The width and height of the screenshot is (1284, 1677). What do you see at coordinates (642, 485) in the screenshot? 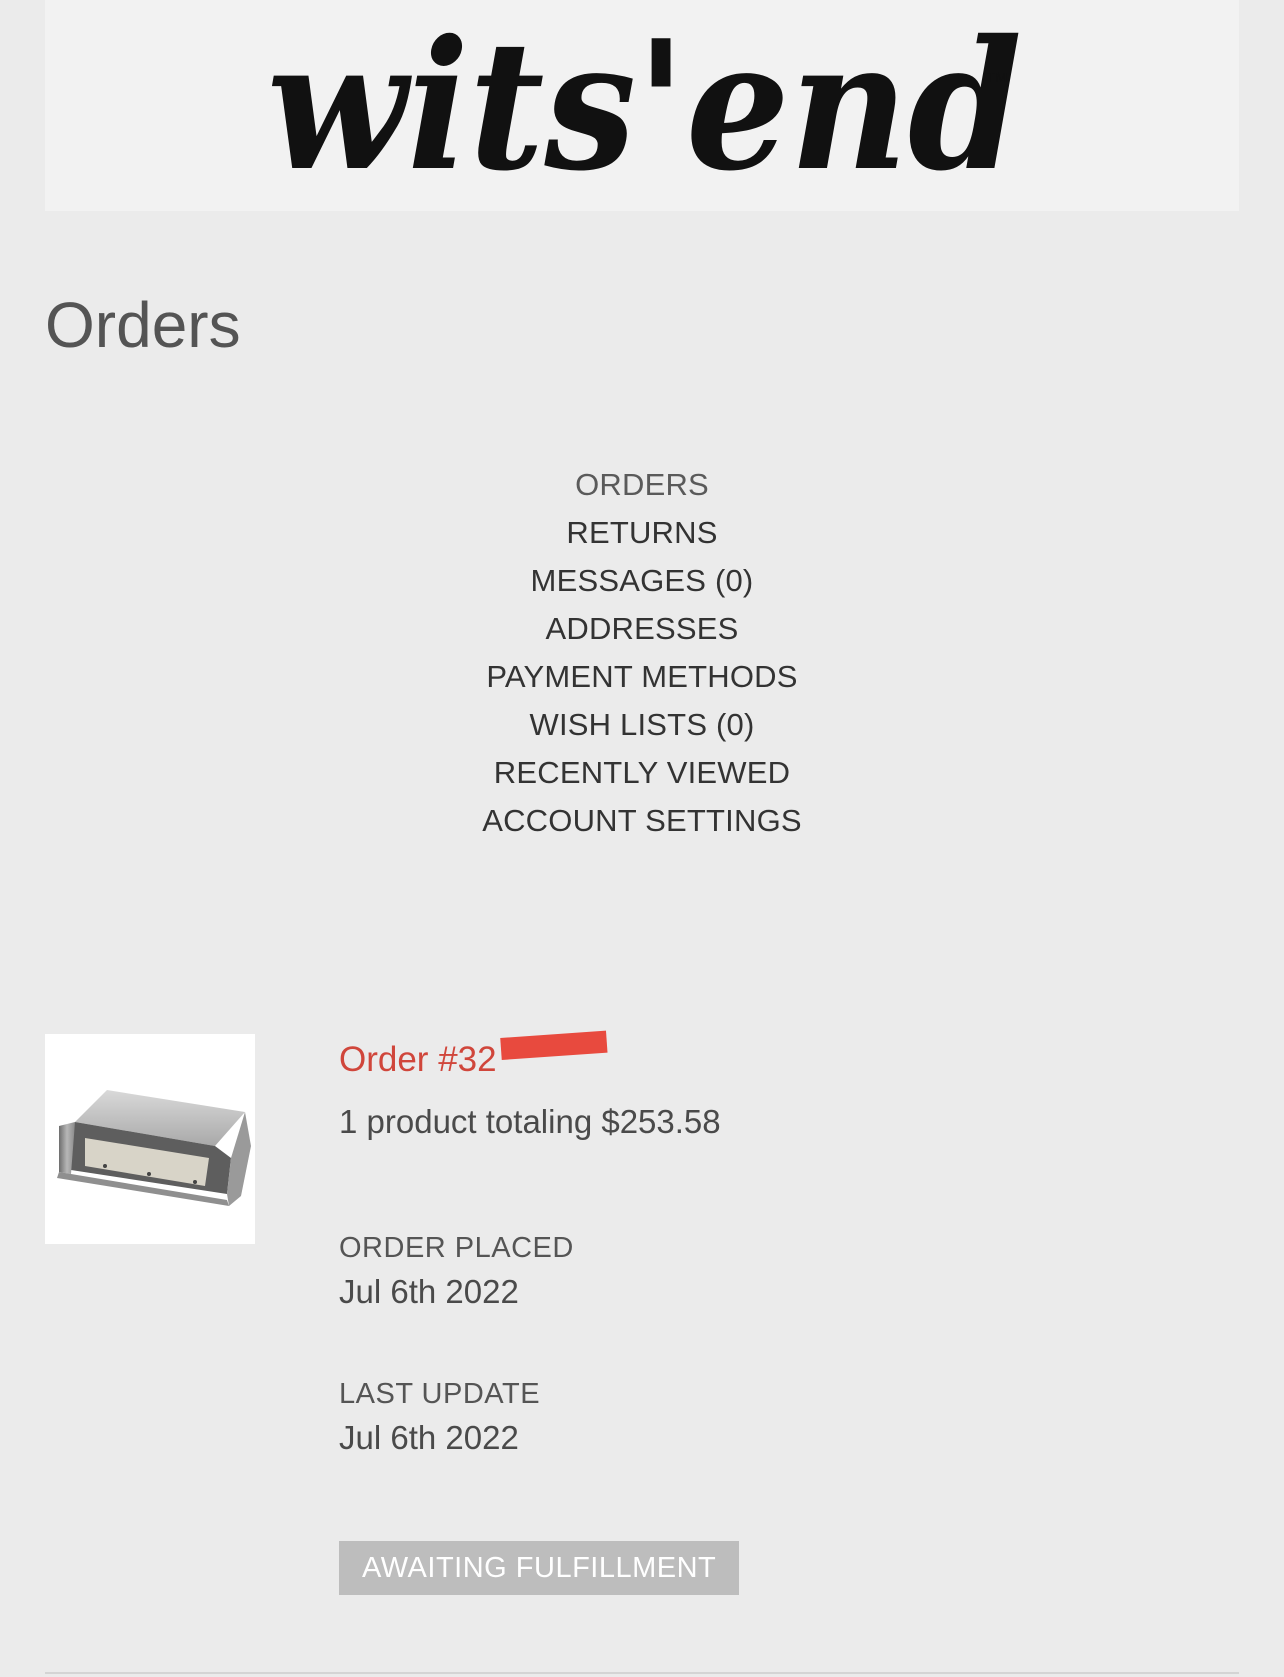
I see `nav-item-orders: ORDERS` at bounding box center [642, 485].